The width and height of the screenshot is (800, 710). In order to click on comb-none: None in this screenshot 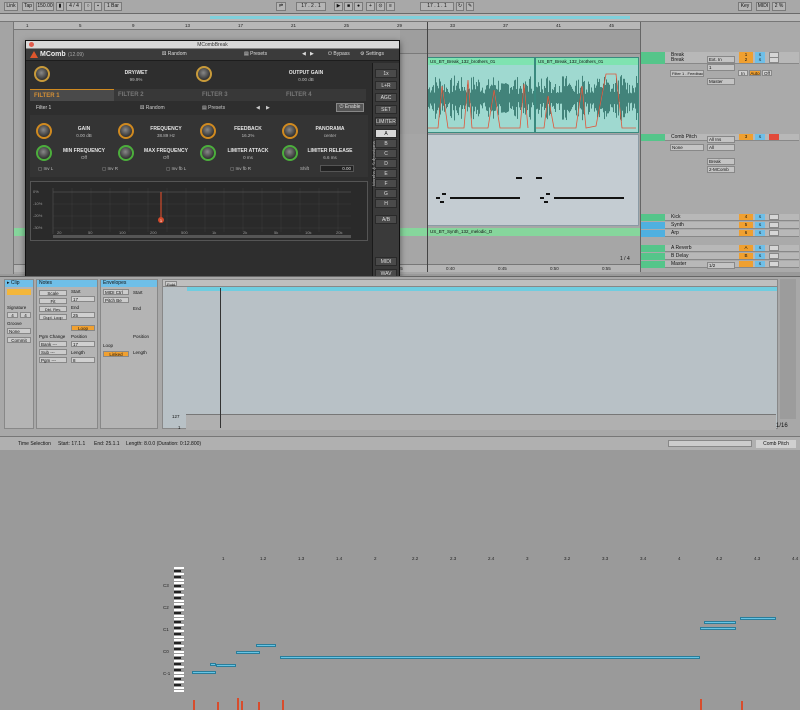, I will do `click(687, 147)`.